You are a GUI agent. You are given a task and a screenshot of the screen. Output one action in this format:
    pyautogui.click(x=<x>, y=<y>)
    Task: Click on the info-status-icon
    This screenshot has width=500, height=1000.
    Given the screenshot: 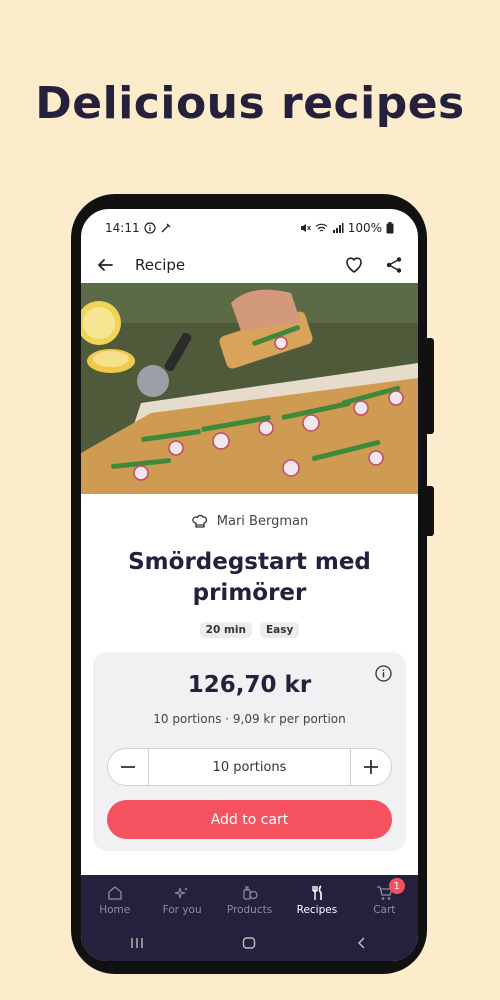 What is the action you would take?
    pyautogui.click(x=149, y=228)
    